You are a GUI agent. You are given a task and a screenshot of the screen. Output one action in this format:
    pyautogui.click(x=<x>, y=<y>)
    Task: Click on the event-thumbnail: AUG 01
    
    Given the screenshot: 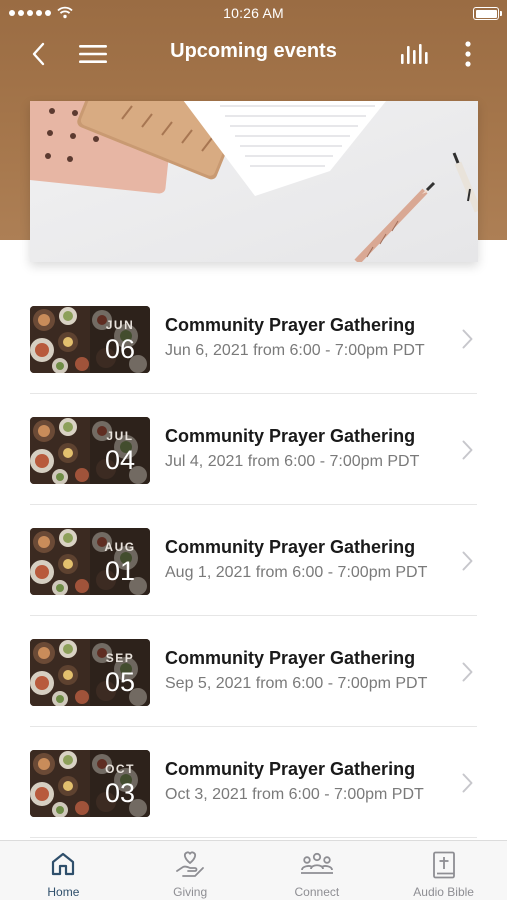 What is the action you would take?
    pyautogui.click(x=90, y=561)
    